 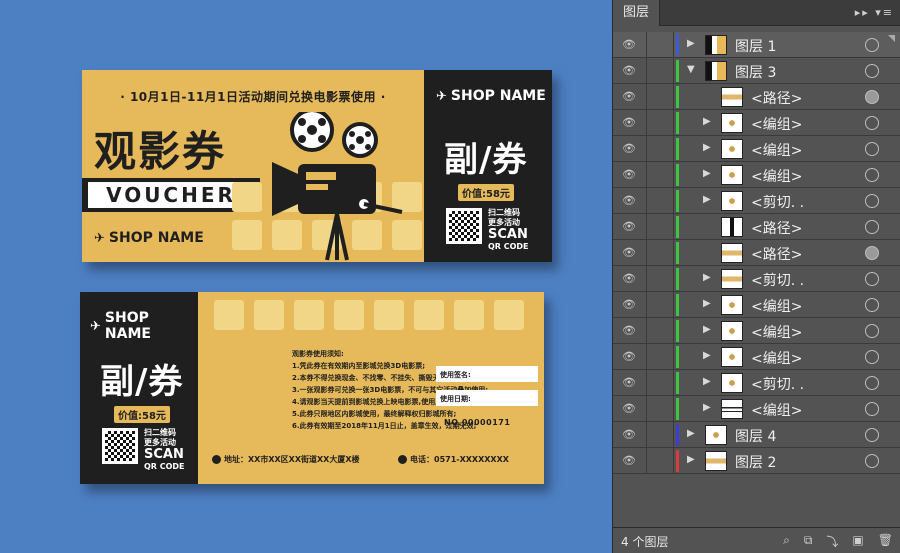 I want to click on layer-row: 👁 ▶ 图层 1, so click(x=756, y=45).